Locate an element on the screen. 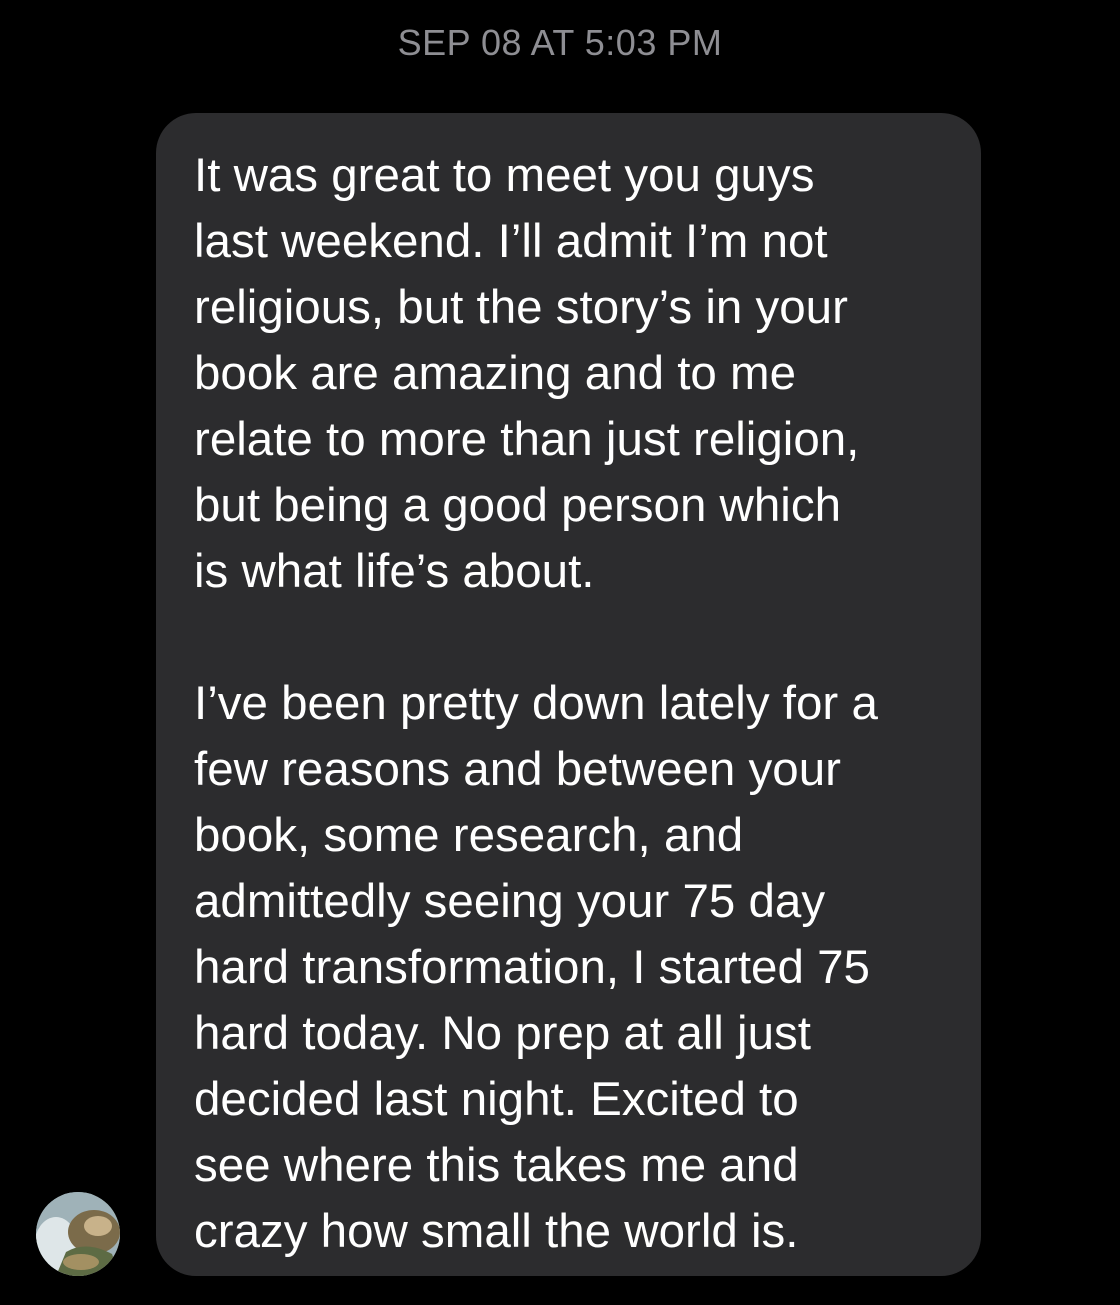  sender-avatar is located at coordinates (78, 1234).